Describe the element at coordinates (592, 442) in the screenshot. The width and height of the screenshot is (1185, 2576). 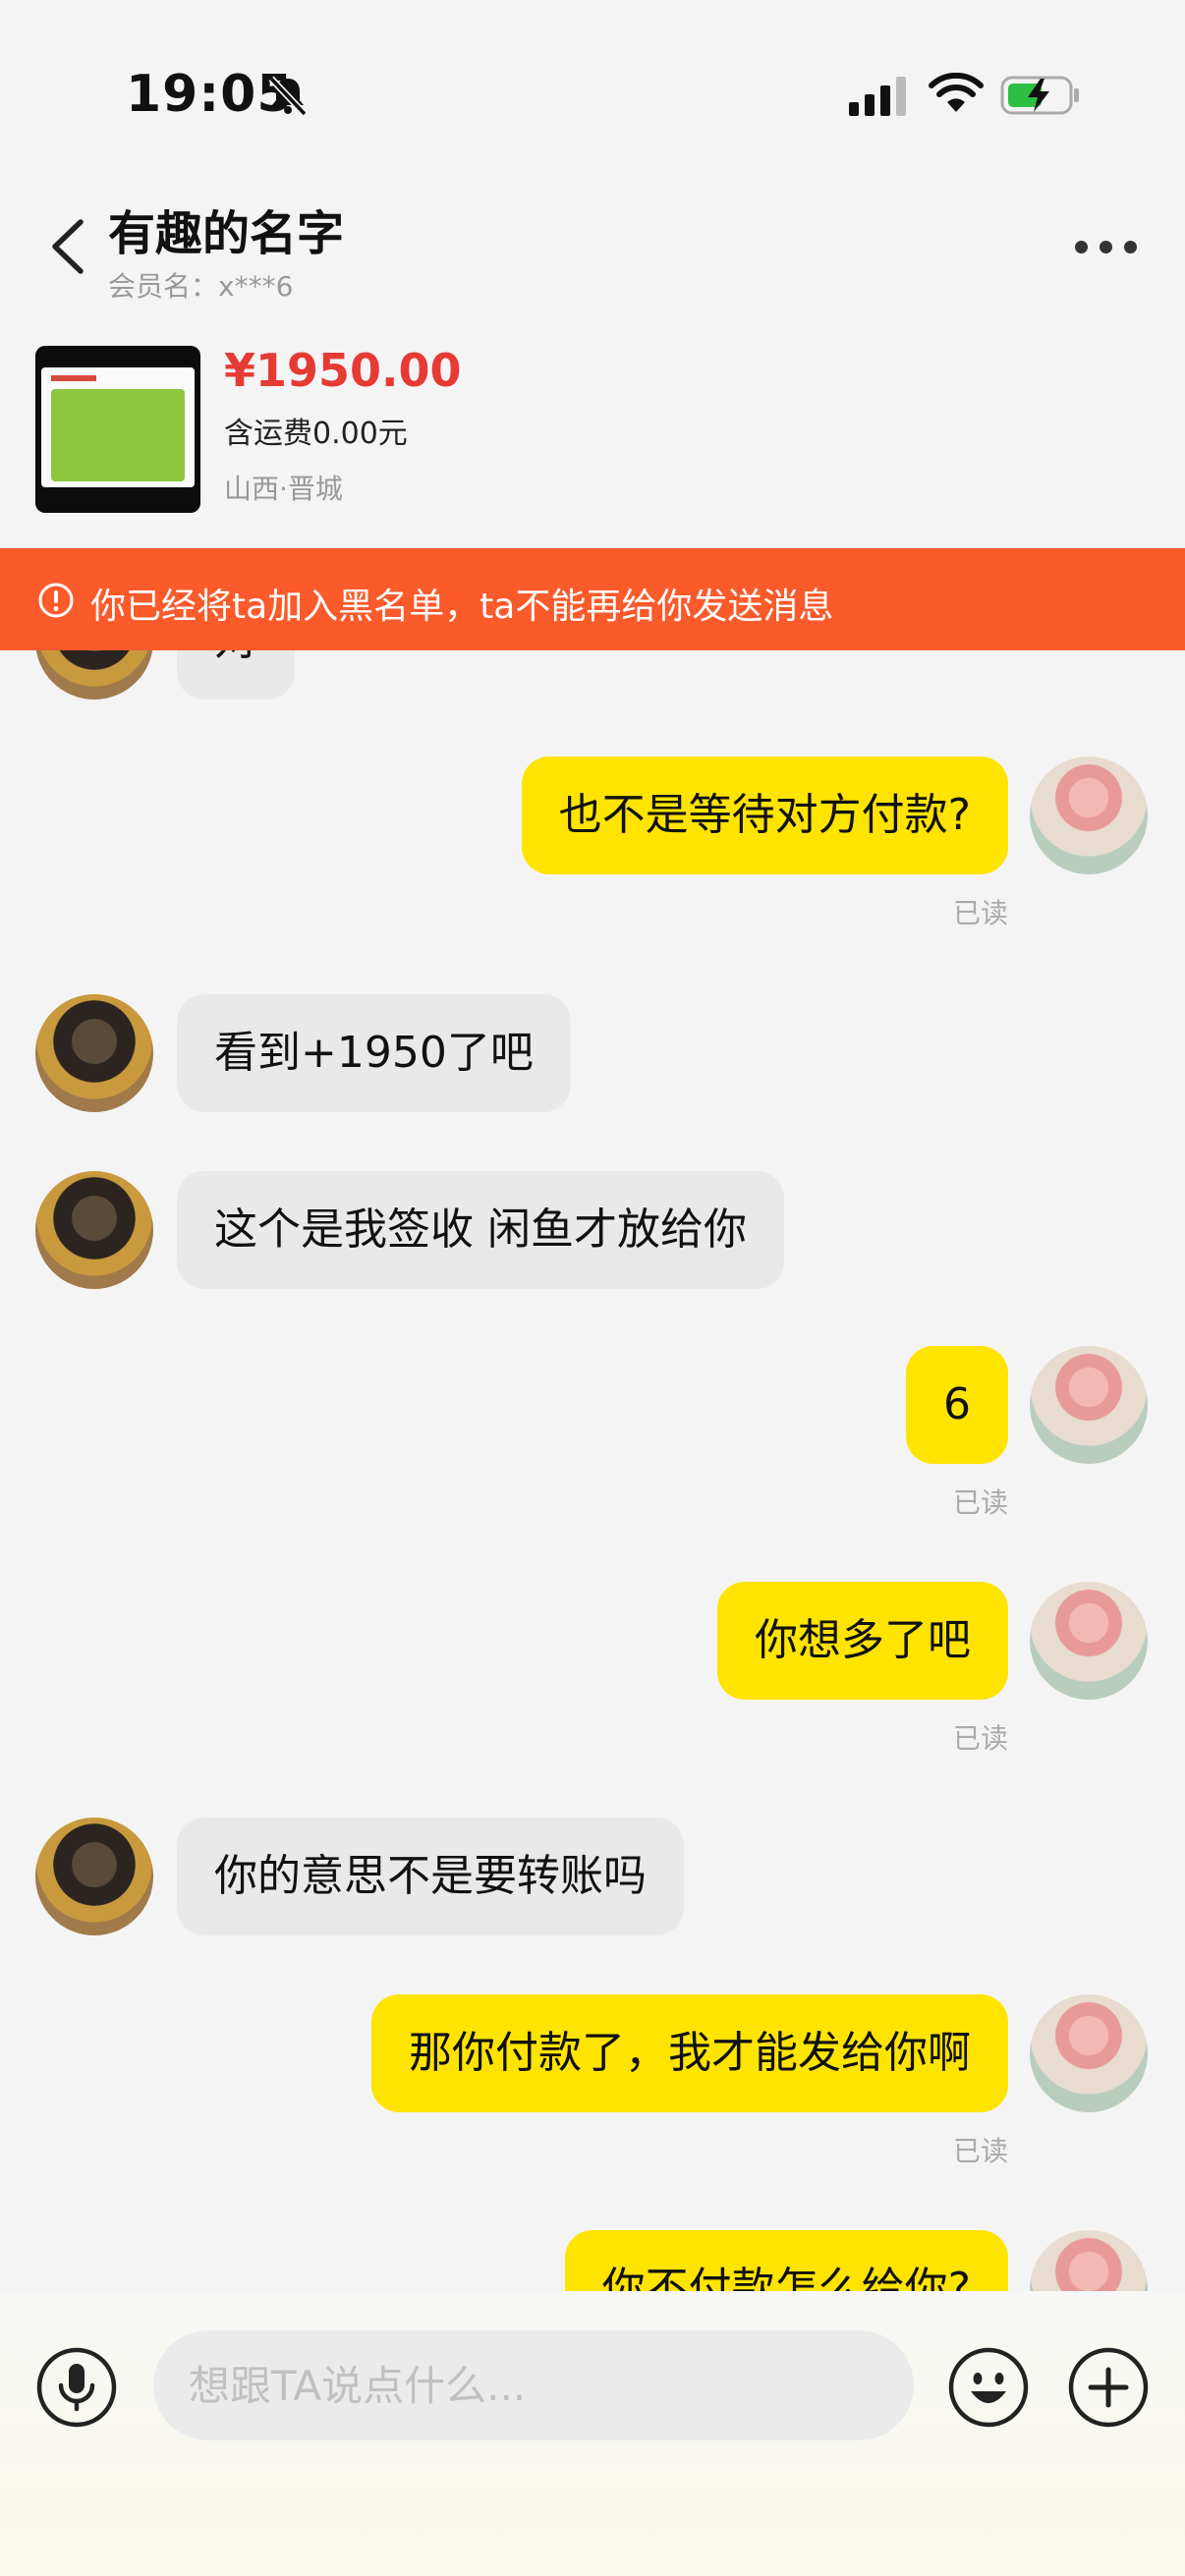
I see `product-card: ¥1950.00 含运费0.00元 山西·晋城` at that location.